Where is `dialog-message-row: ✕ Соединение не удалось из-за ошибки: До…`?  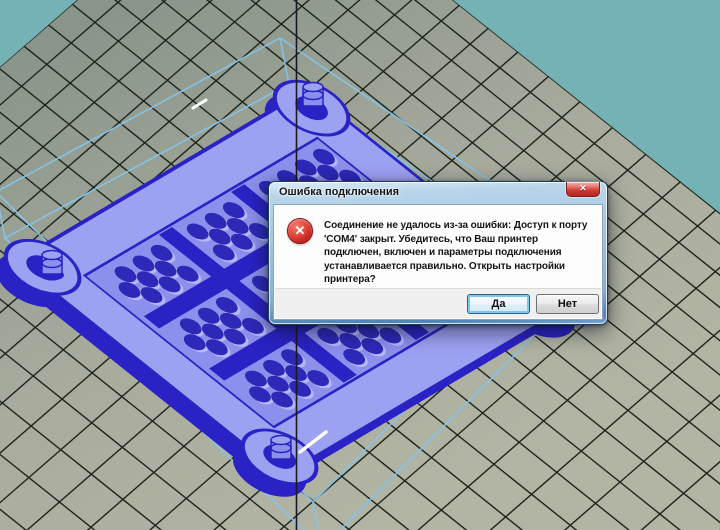
dialog-message-row: ✕ Соединение не удалось из-за ошибки: До… is located at coordinates (438, 246).